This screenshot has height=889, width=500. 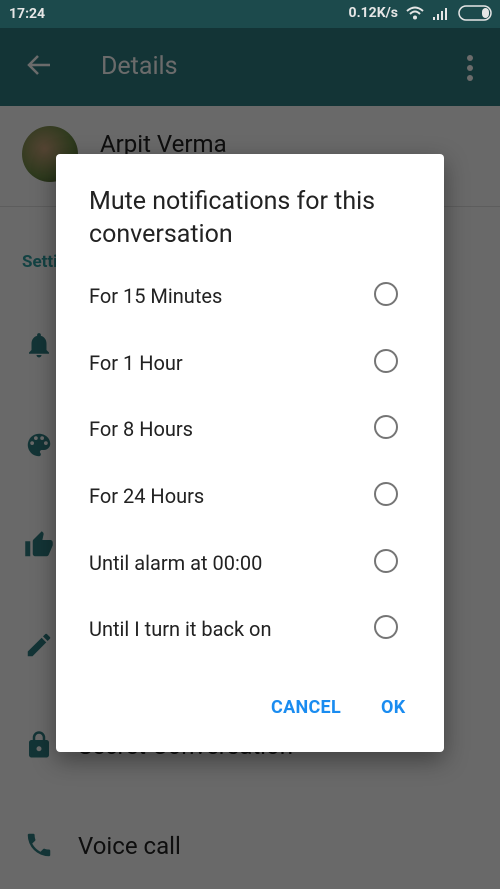 What do you see at coordinates (373, 13) in the screenshot?
I see `network-speed: 0.12K/s` at bounding box center [373, 13].